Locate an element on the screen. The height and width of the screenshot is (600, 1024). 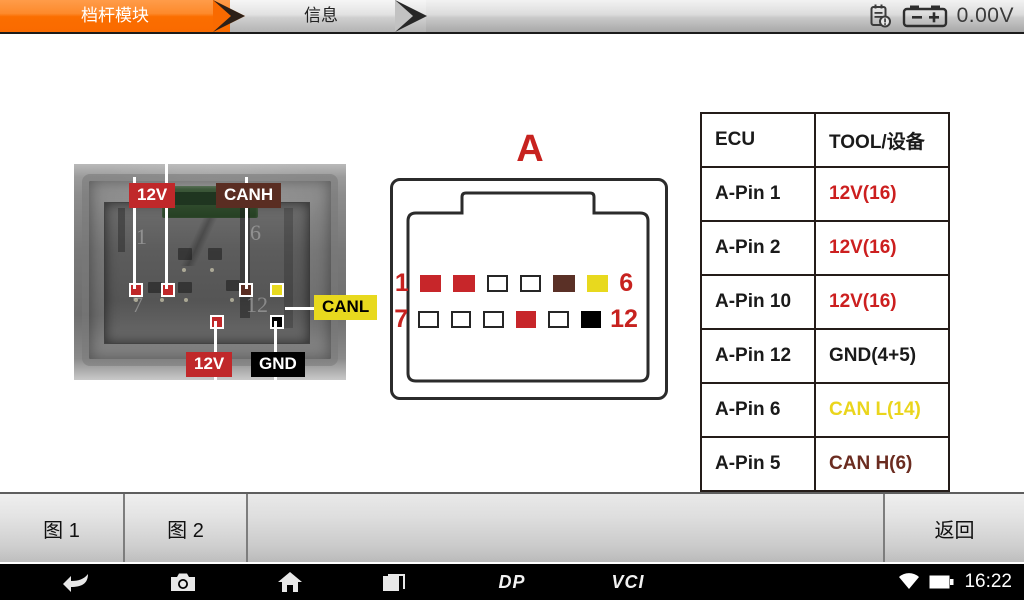
toolbar-empty-area is located at coordinates (566, 528).